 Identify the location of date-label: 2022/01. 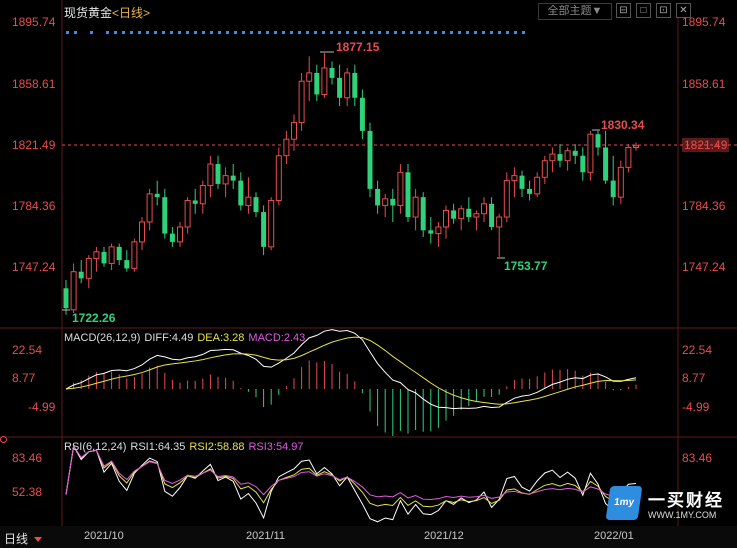
(614, 536).